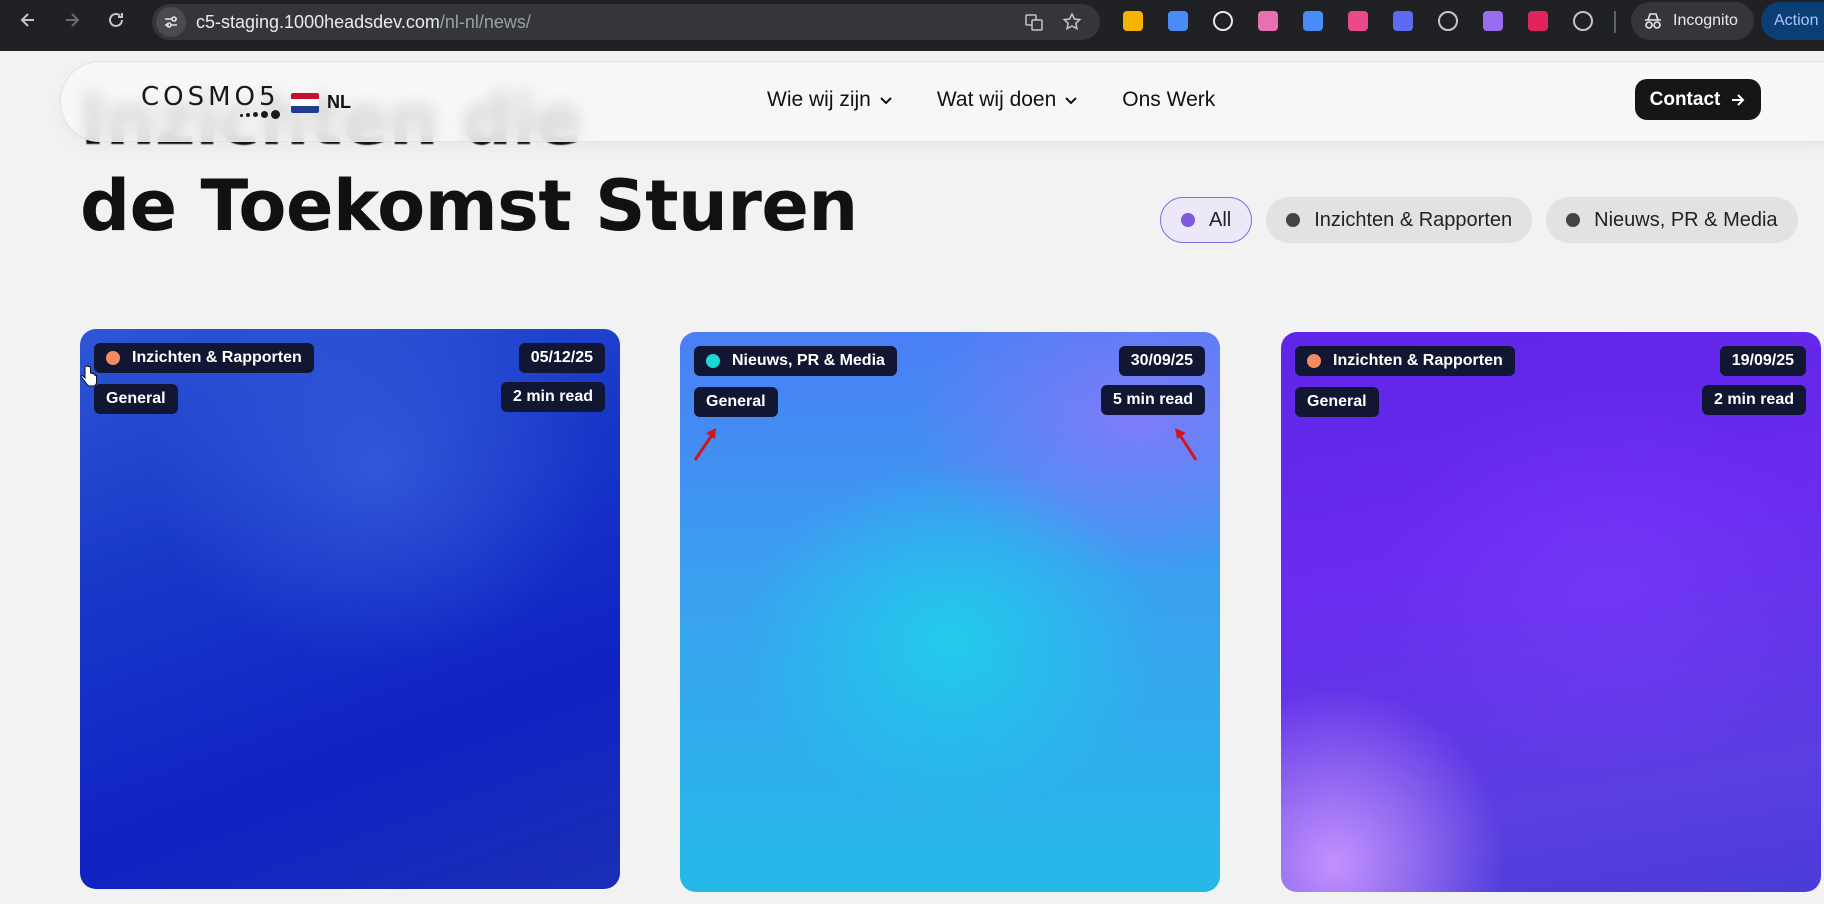 The width and height of the screenshot is (1824, 904). I want to click on hand-cursor-icon, so click(88, 376).